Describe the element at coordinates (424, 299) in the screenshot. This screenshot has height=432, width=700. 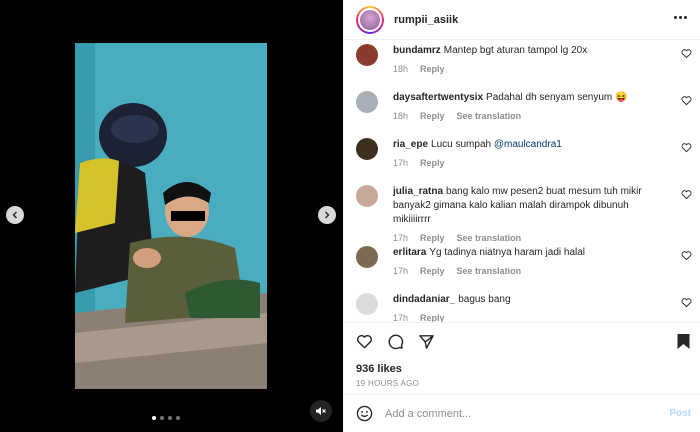
I see `comment-username: dindadaniar_` at that location.